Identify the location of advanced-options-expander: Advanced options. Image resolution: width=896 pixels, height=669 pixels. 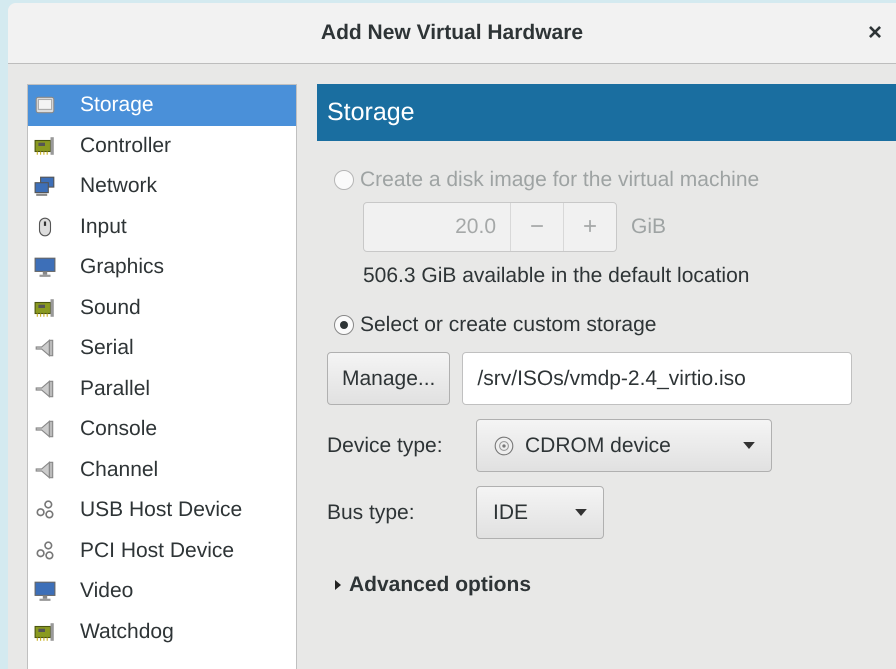
(615, 585).